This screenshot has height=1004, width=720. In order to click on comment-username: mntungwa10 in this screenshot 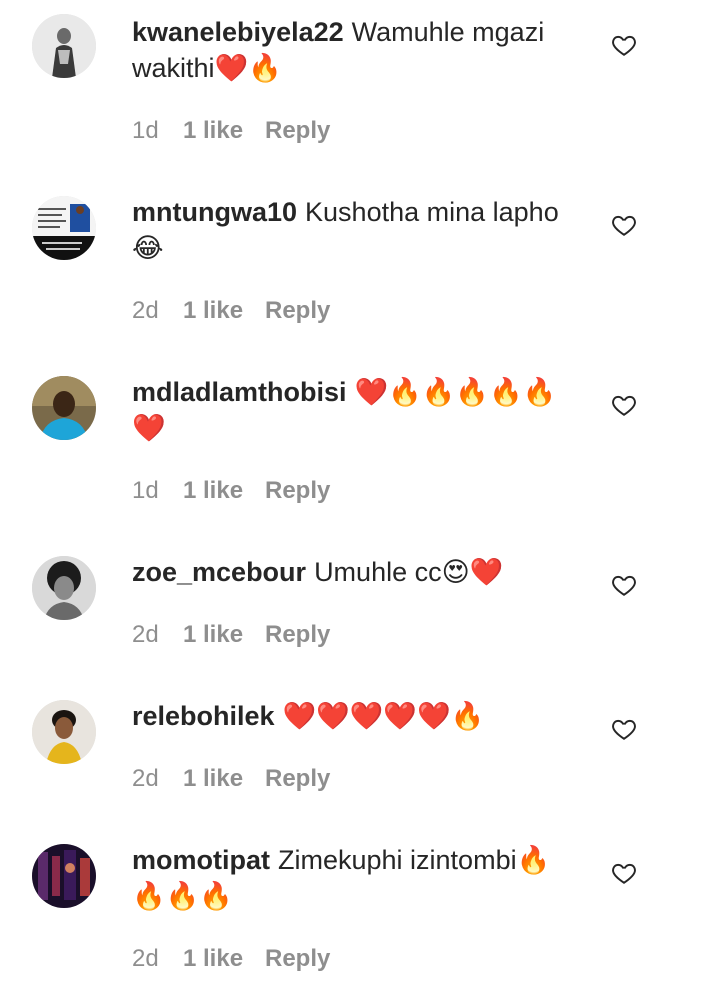, I will do `click(214, 212)`.